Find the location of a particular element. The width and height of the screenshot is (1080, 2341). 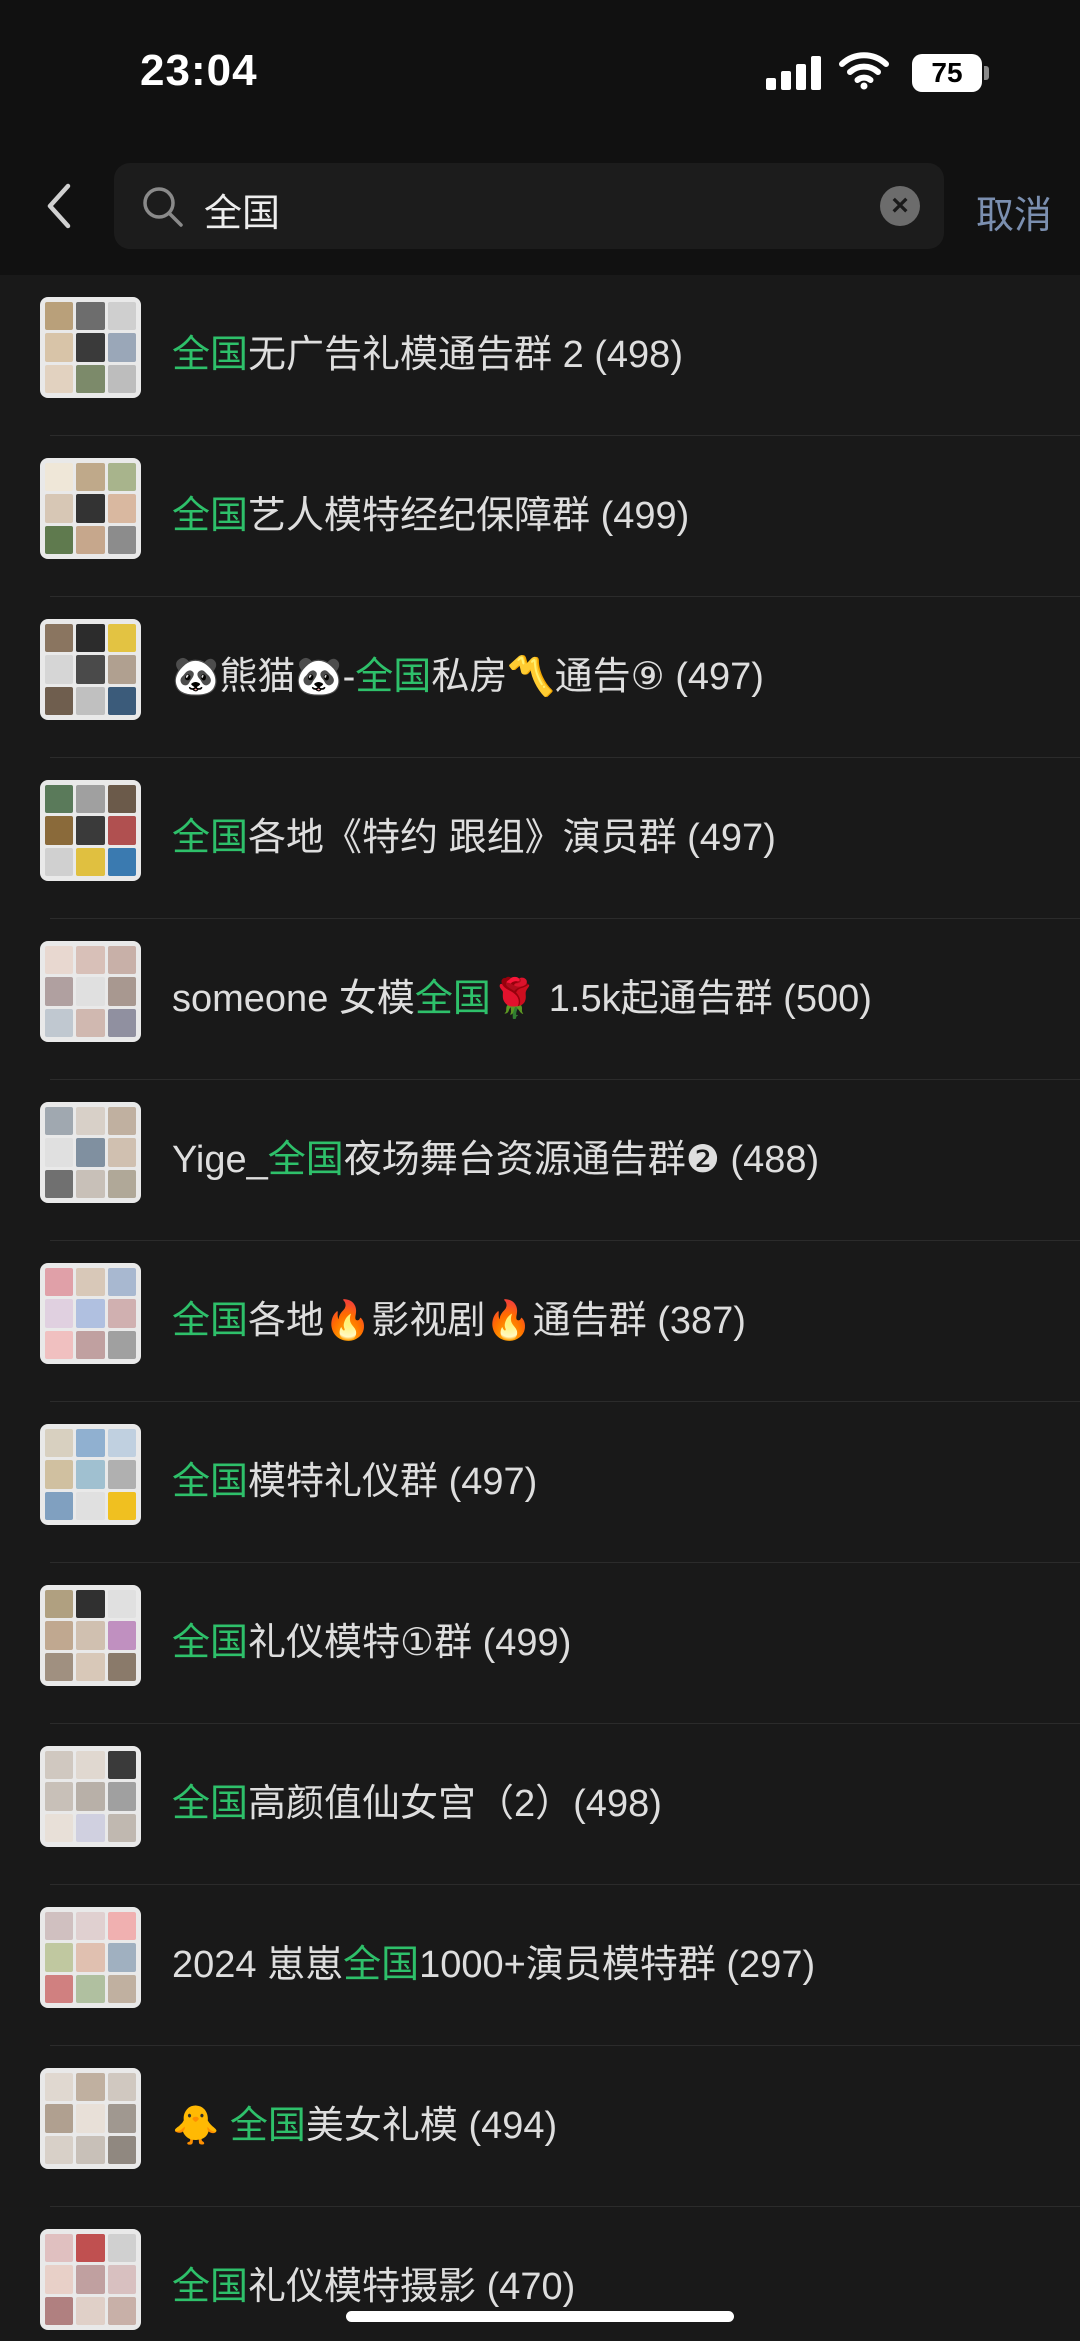

result-row: 全国无广告礼模通告群 2 (498) is located at coordinates (540, 355).